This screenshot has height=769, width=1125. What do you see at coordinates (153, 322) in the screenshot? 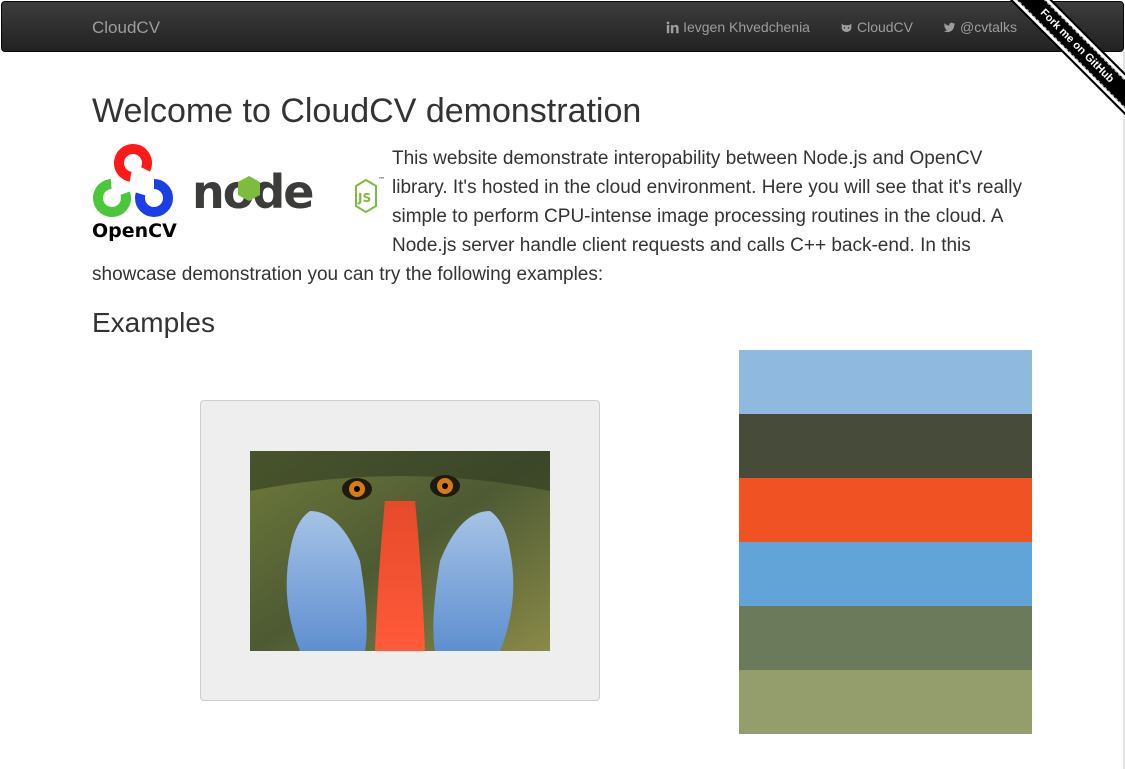
I see `examples-heading: Examples` at bounding box center [153, 322].